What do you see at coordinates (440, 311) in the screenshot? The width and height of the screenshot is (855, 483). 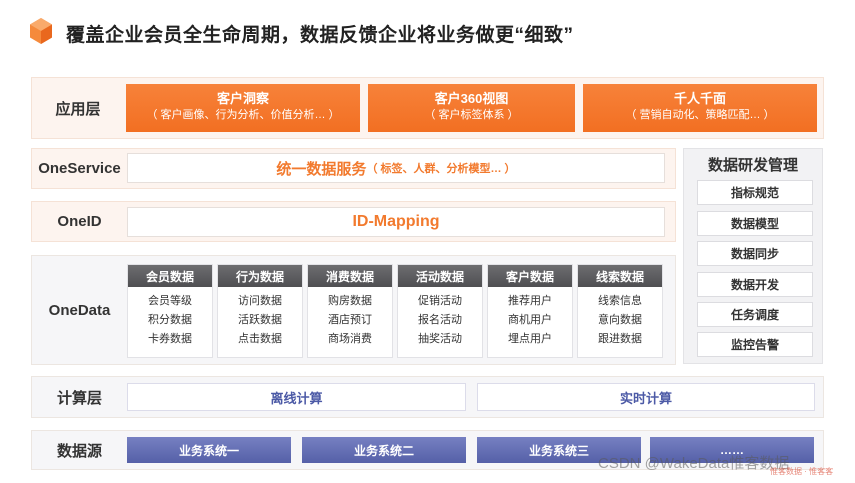 I see `data-card-activity: 活动数据 促销活动 报名活动 抽奖活动` at bounding box center [440, 311].